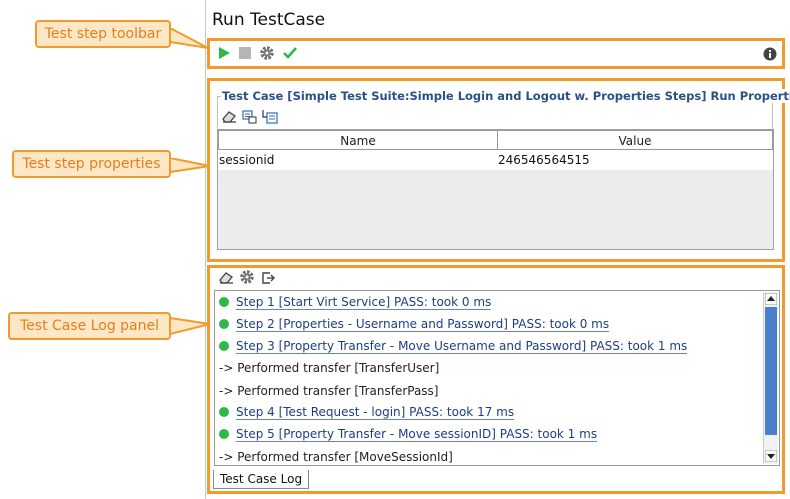 This screenshot has width=790, height=499. Describe the element at coordinates (91, 164) in the screenshot. I see `callout-properties: Test step properties` at that location.